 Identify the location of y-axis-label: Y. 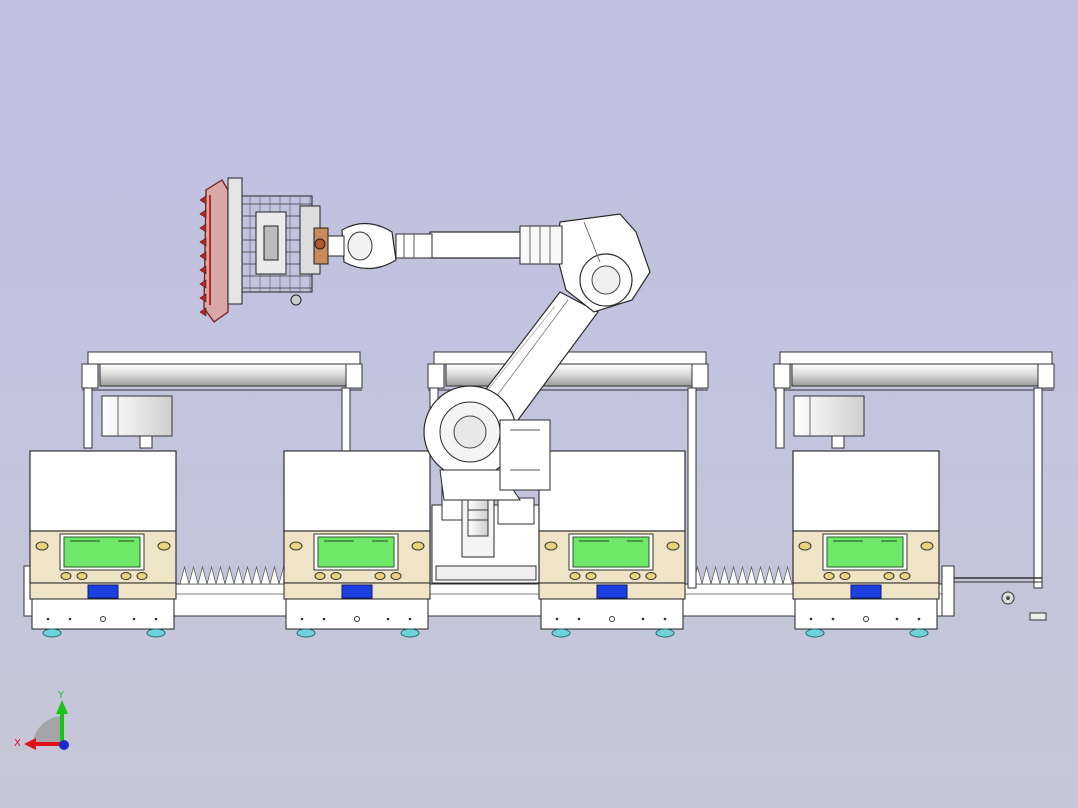
(61, 695).